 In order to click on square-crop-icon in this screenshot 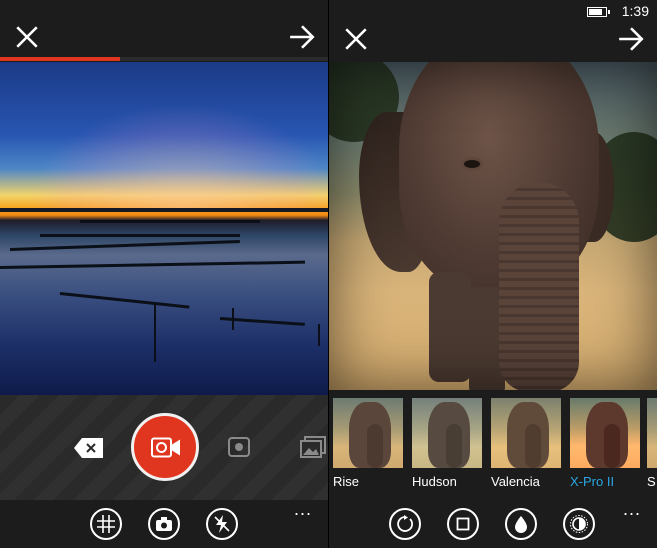, I will do `click(463, 524)`.